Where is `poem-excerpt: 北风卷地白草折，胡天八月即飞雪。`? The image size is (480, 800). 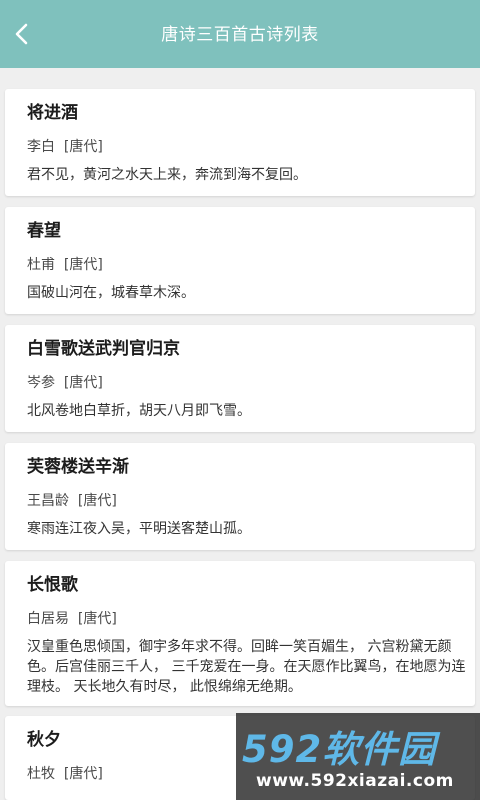 poem-excerpt: 北风卷地白草折，胡天八月即飞雪。 is located at coordinates (139, 411).